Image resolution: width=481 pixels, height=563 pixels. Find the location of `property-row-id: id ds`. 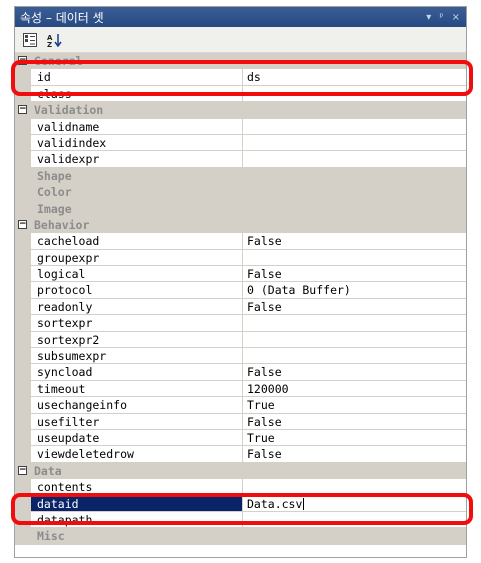

property-row-id: id ds is located at coordinates (240, 77).